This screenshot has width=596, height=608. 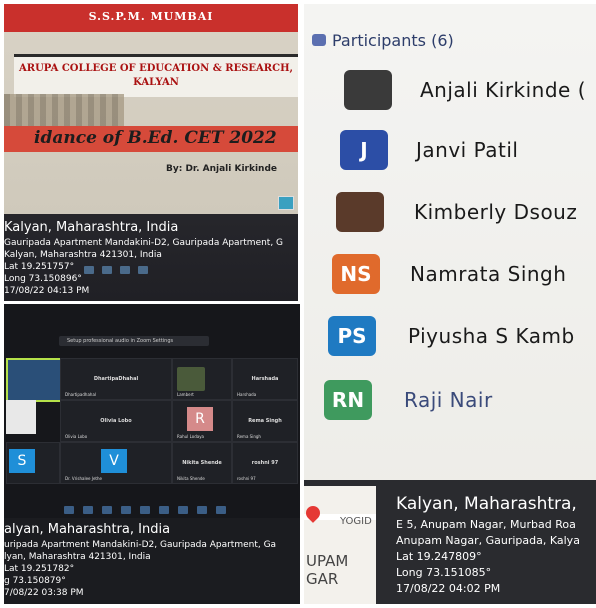 I want to click on participant-row: Kimberly Dsouz, so click(x=450, y=214).